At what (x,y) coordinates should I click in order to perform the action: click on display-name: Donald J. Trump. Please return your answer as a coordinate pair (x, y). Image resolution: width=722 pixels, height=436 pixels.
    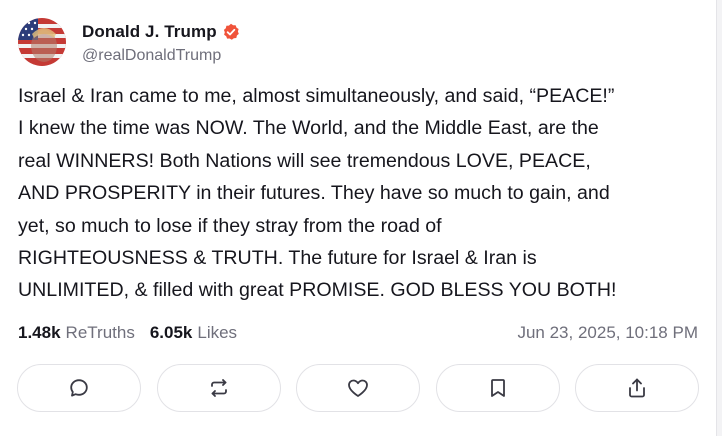
    Looking at the image, I should click on (149, 32).